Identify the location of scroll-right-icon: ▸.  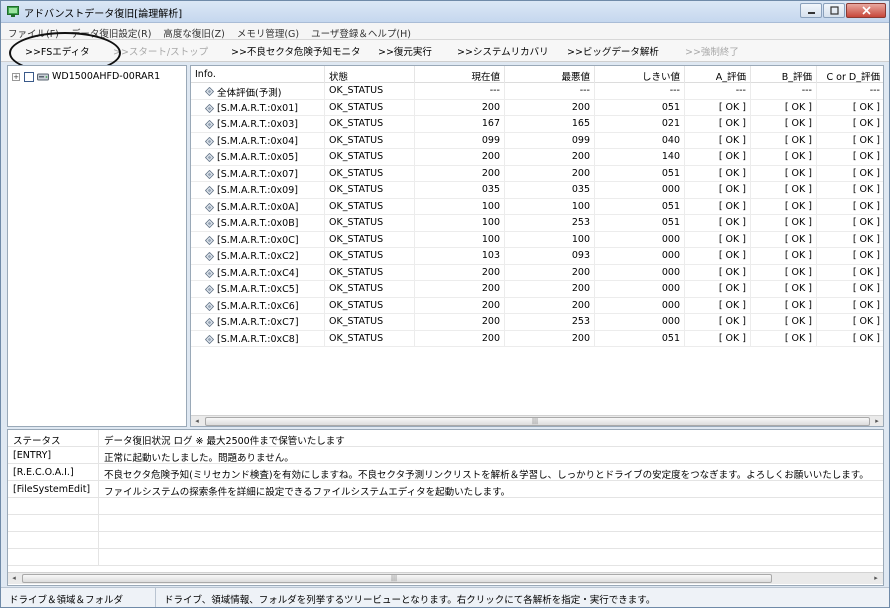
(877, 421).